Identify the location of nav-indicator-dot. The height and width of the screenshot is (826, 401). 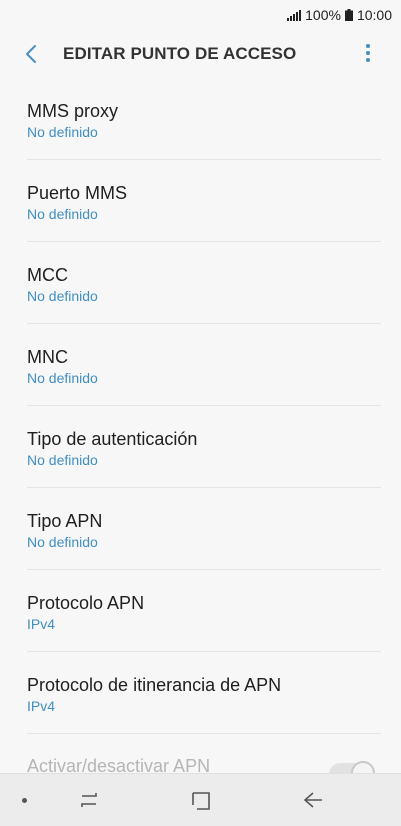
(24, 800).